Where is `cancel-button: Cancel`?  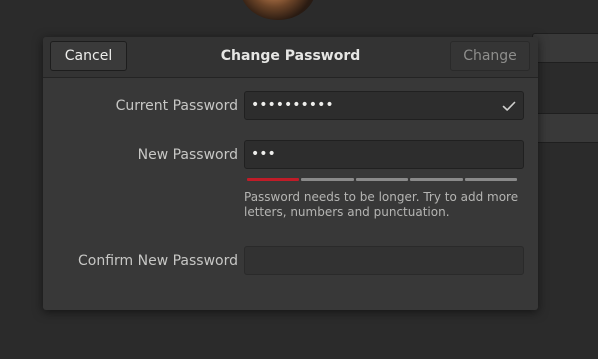 cancel-button: Cancel is located at coordinates (88, 56).